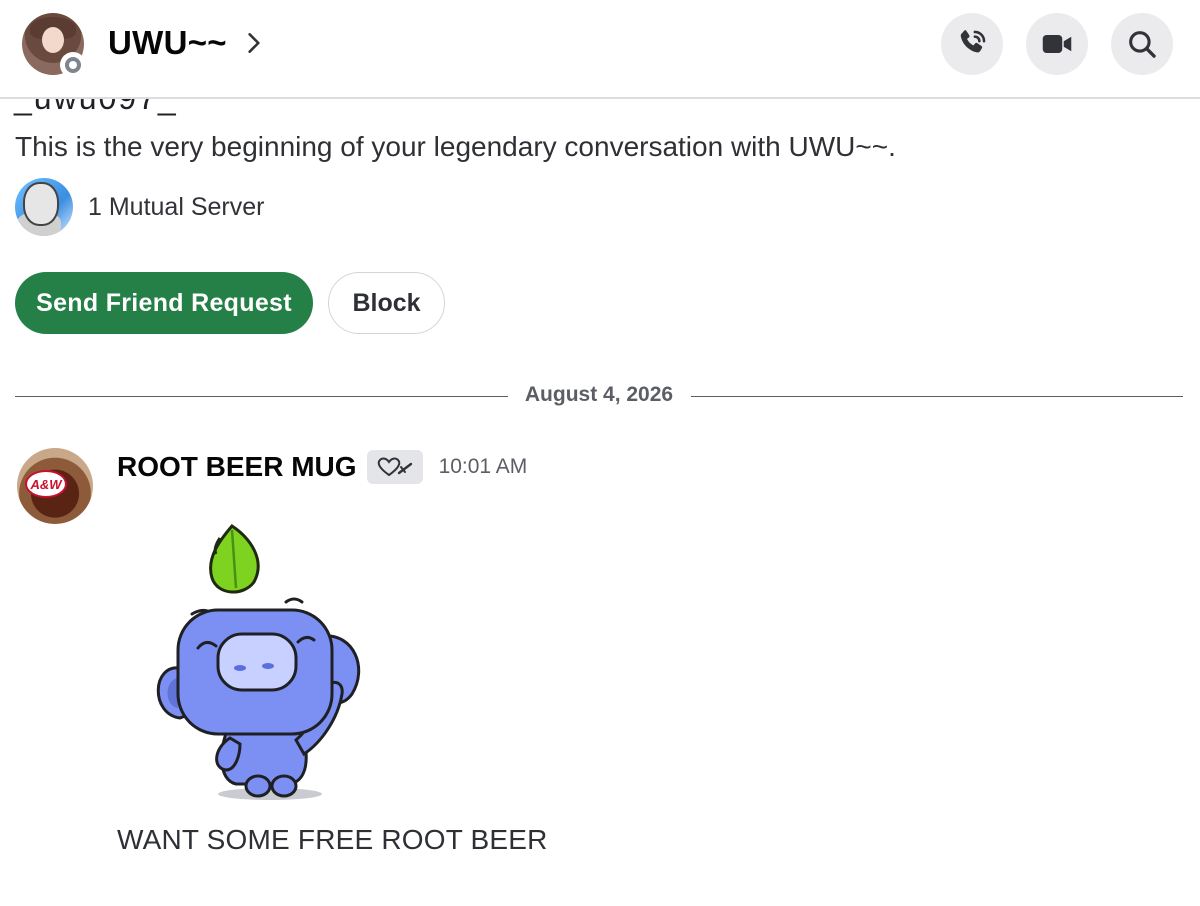  Describe the element at coordinates (937, 396) in the screenshot. I see `divider-line-right` at that location.